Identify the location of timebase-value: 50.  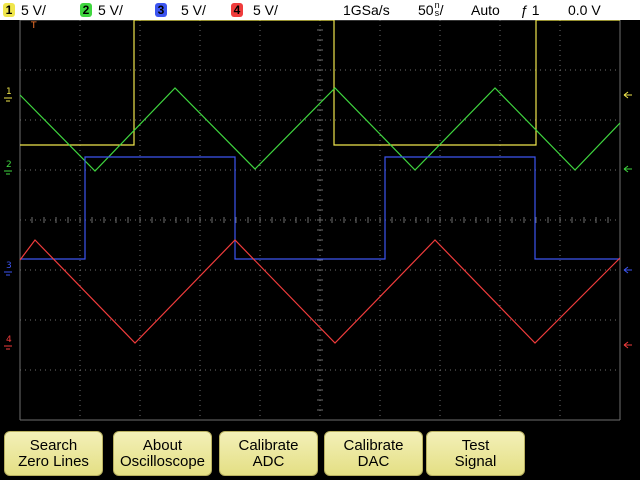
(426, 10).